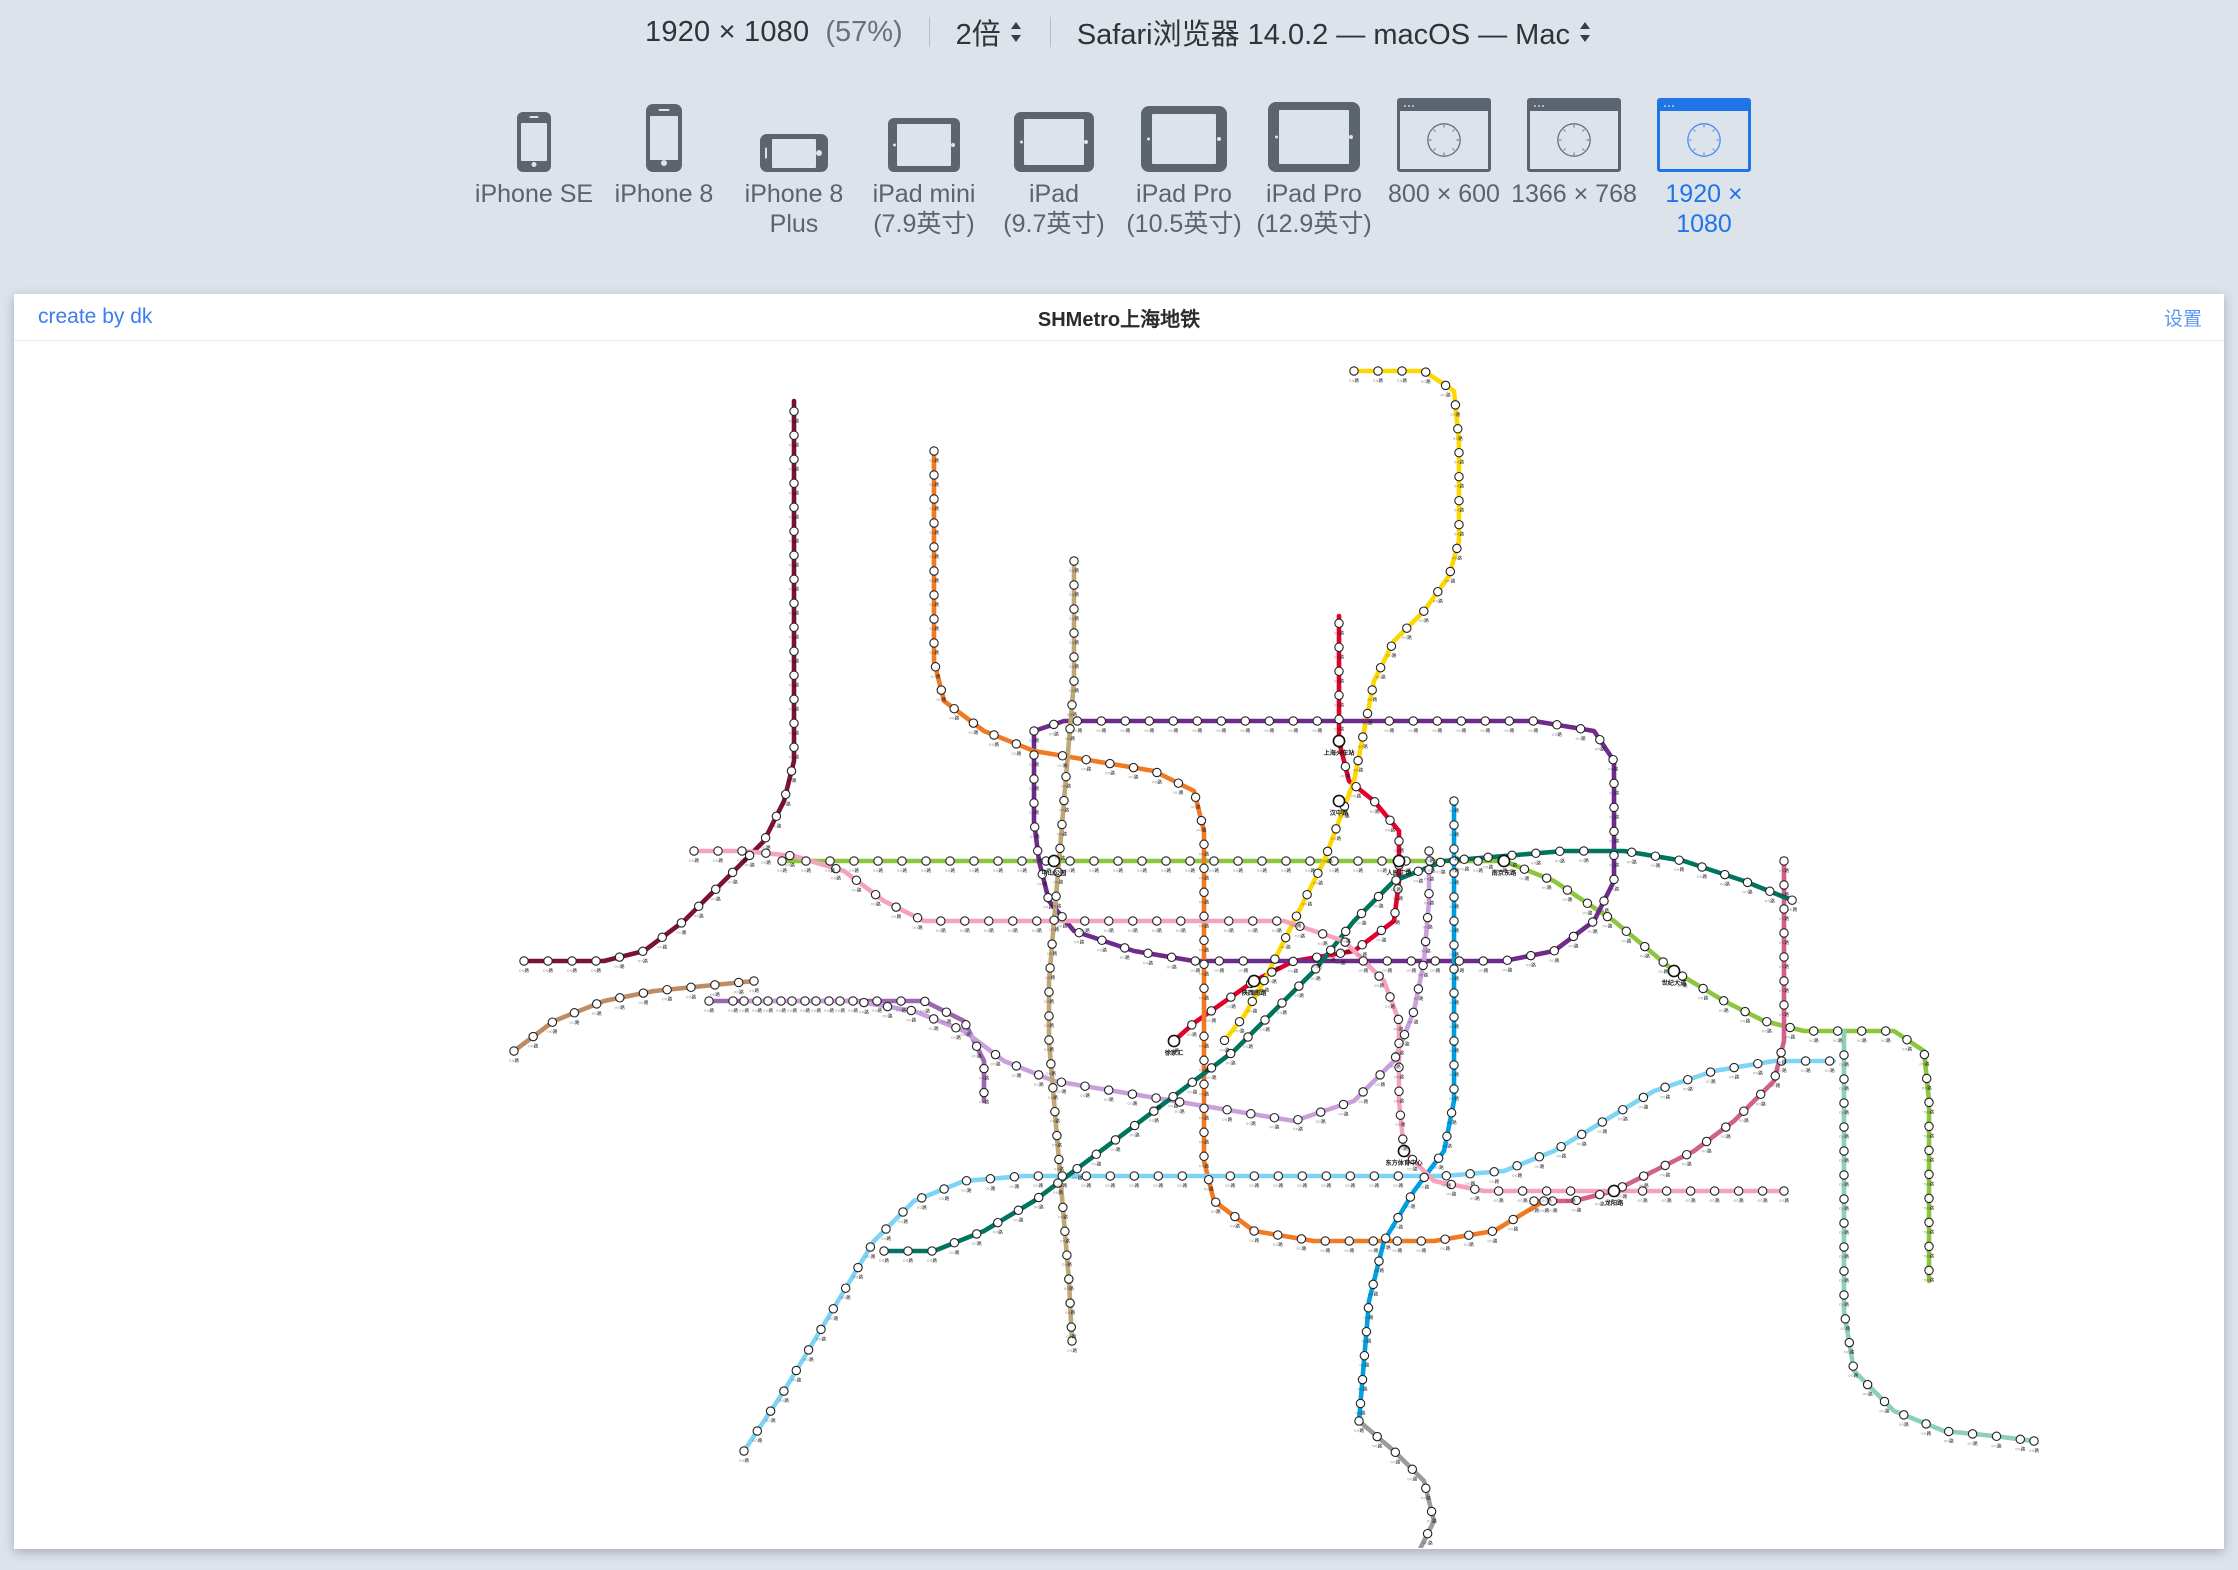 Image resolution: width=2238 pixels, height=1570 pixels. Describe the element at coordinates (1339, 801) in the screenshot. I see `metro-interchange-marker` at that location.